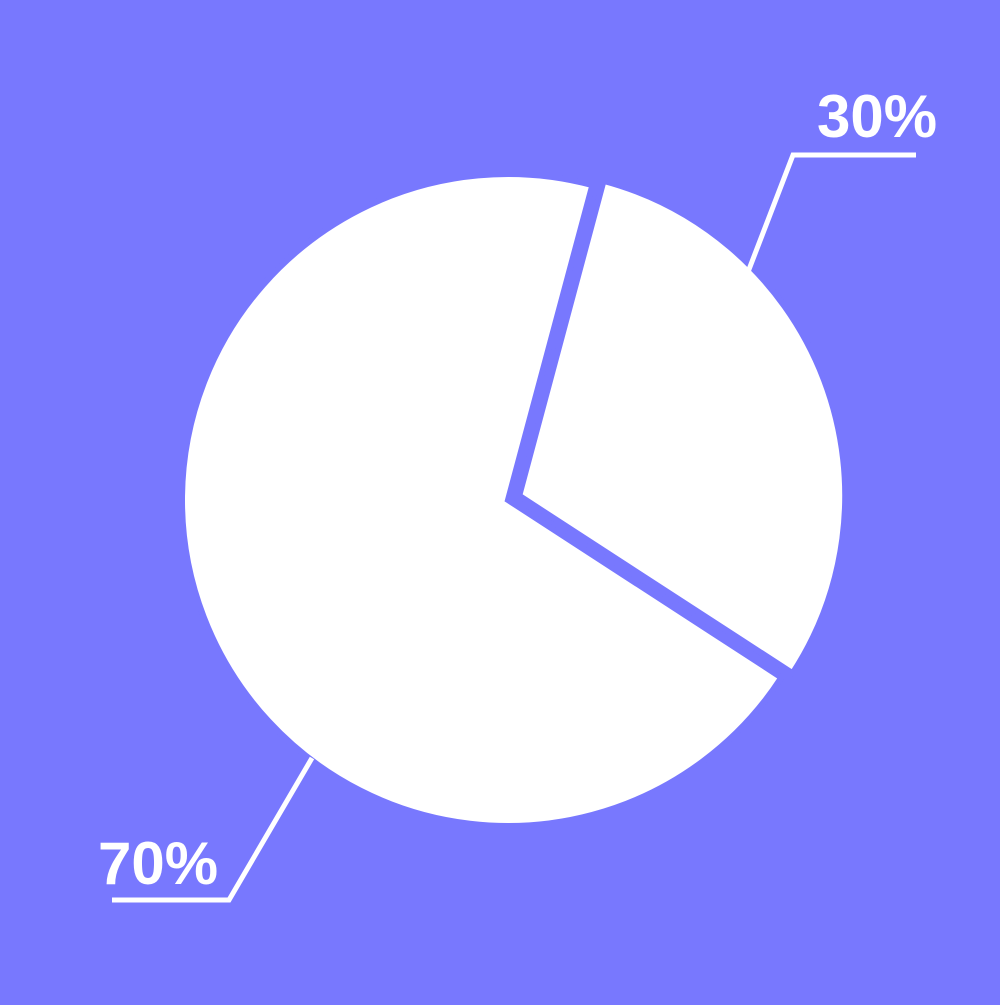  What do you see at coordinates (158, 863) in the screenshot?
I see `slice-label-70: 70%` at bounding box center [158, 863].